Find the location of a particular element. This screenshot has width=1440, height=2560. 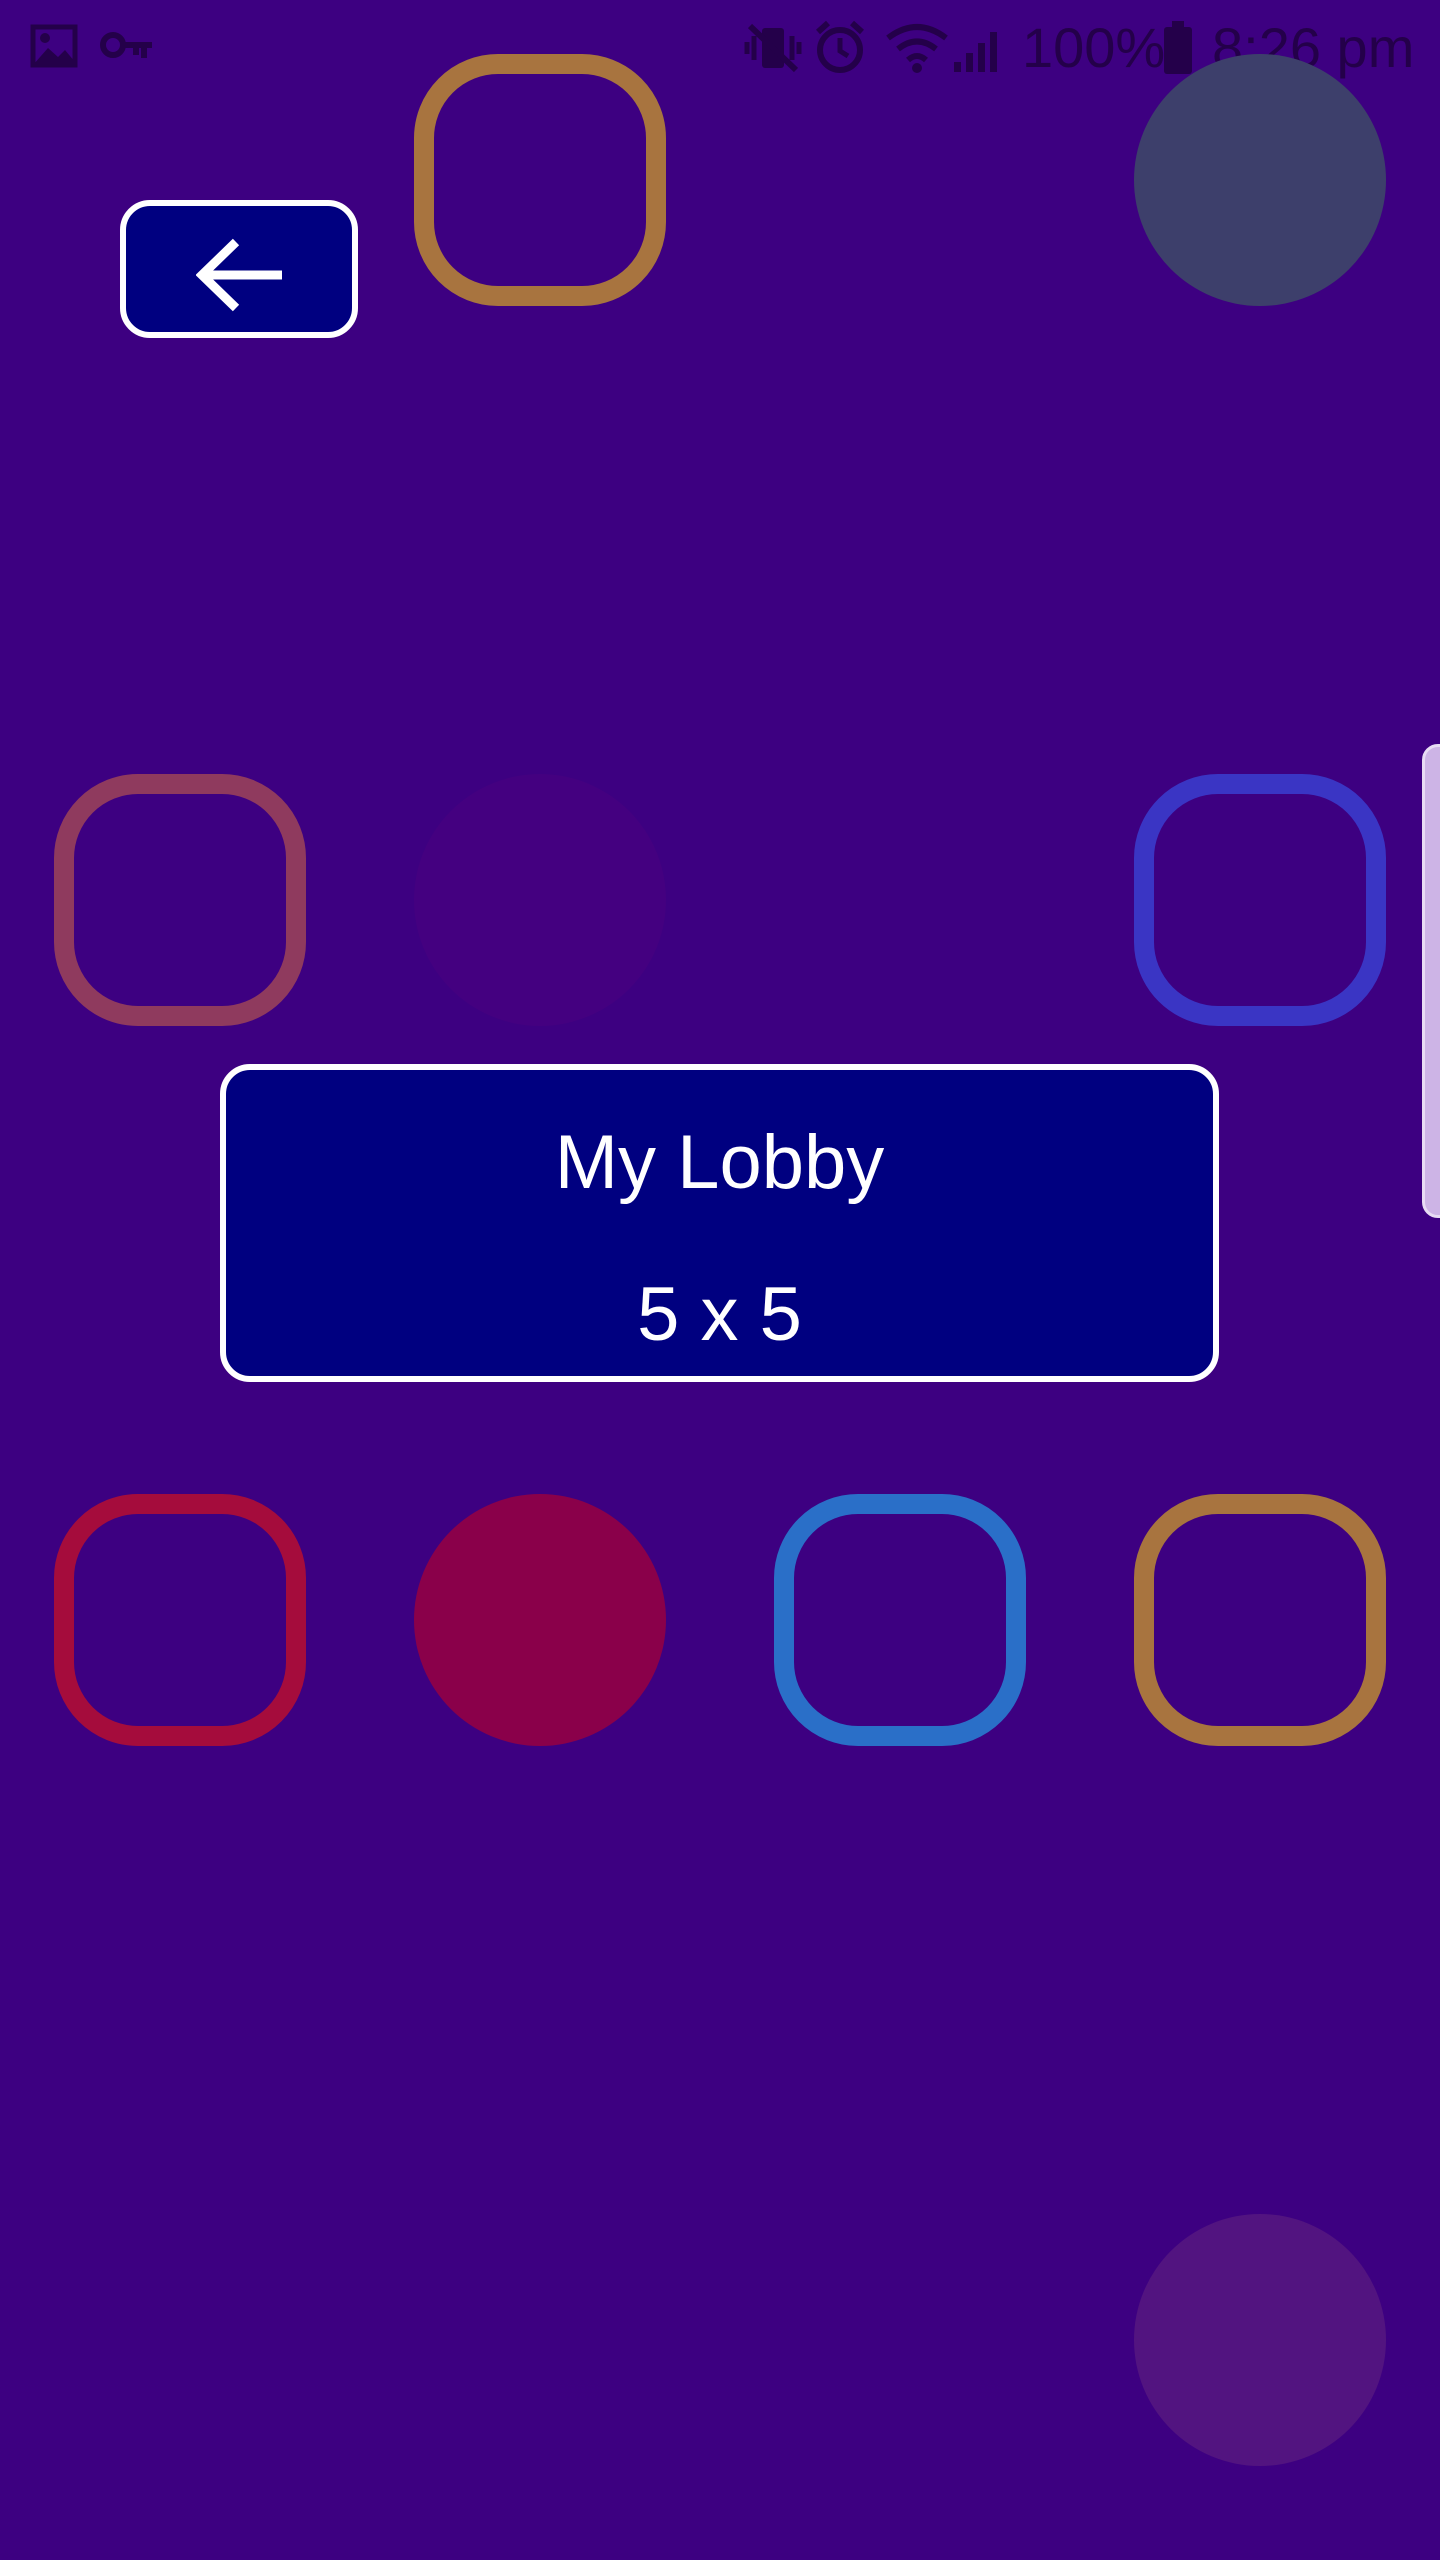

tile-mauve is located at coordinates (180, 900).